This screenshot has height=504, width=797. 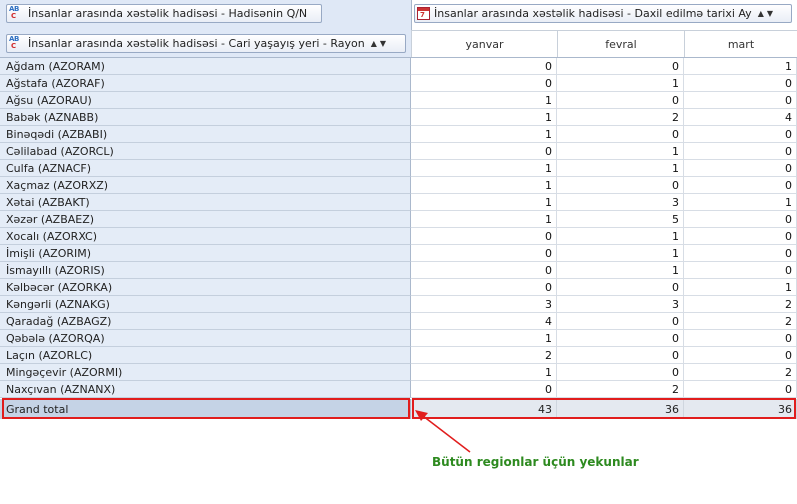 I want to click on row-label: Binəqədi (AZBABI), so click(x=205, y=134).